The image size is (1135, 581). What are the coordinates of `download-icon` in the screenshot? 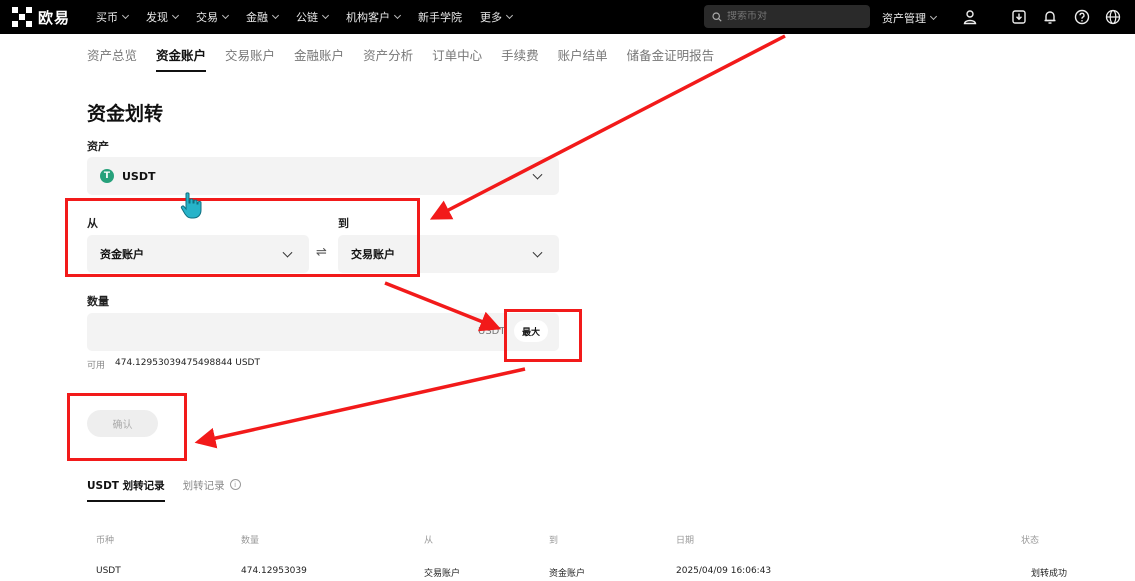 It's located at (1019, 17).